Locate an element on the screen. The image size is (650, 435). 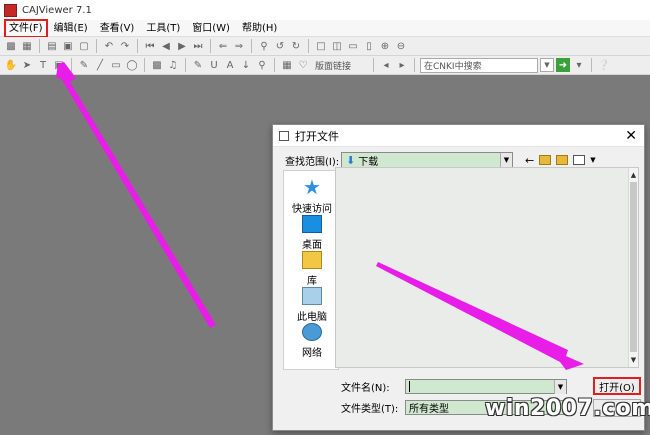
lookin-label: 查找范围(I): is located at coordinates (312, 162).